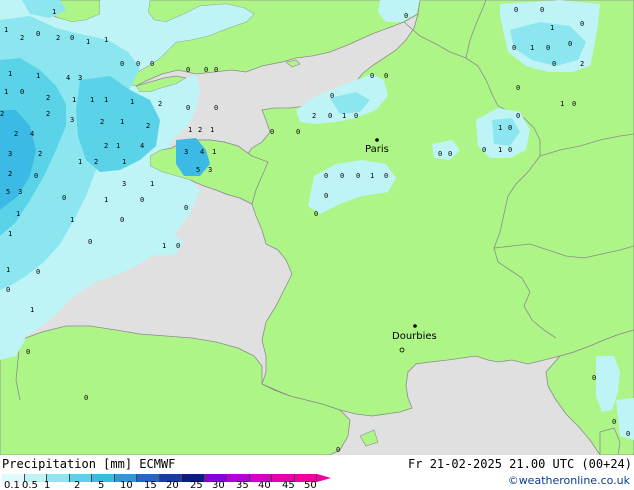  I want to click on valid-time: Fr 21-02-2025 21.00 UTC (00+24), so click(520, 464).